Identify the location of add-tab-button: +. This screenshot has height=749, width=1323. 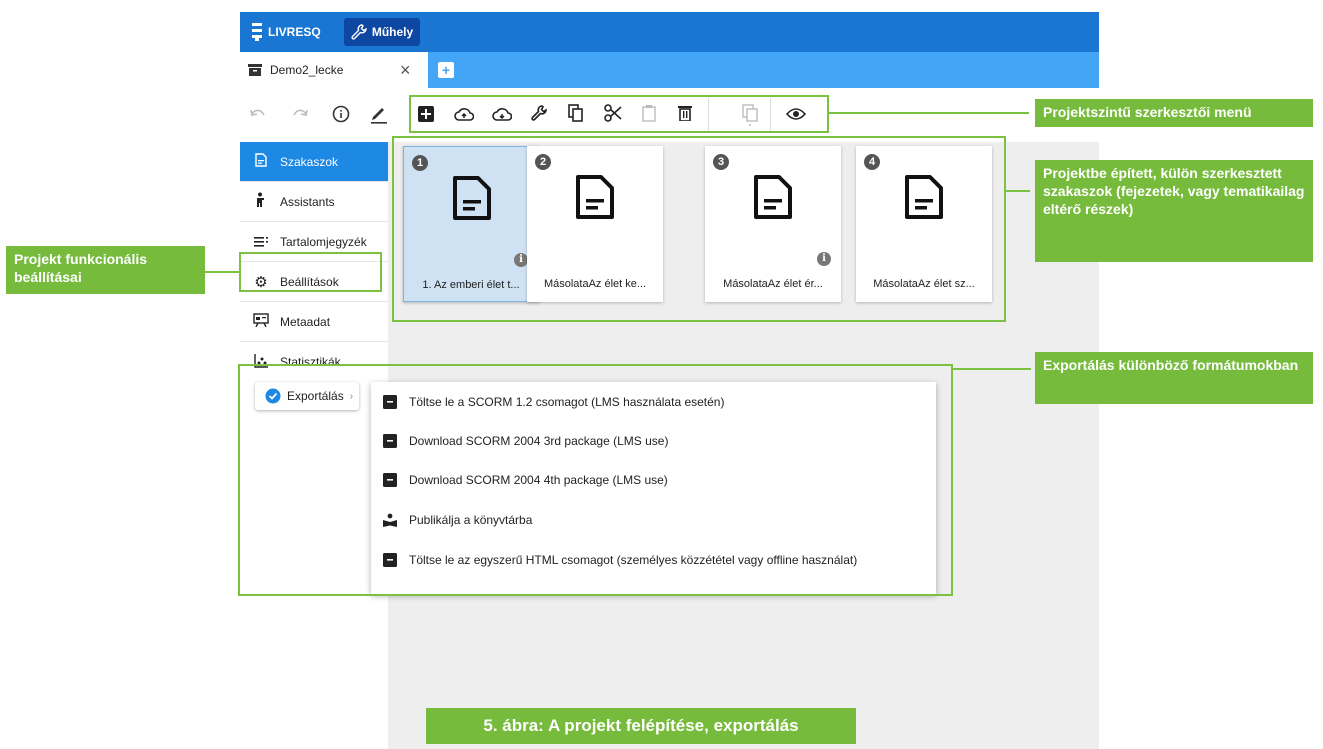
(446, 70).